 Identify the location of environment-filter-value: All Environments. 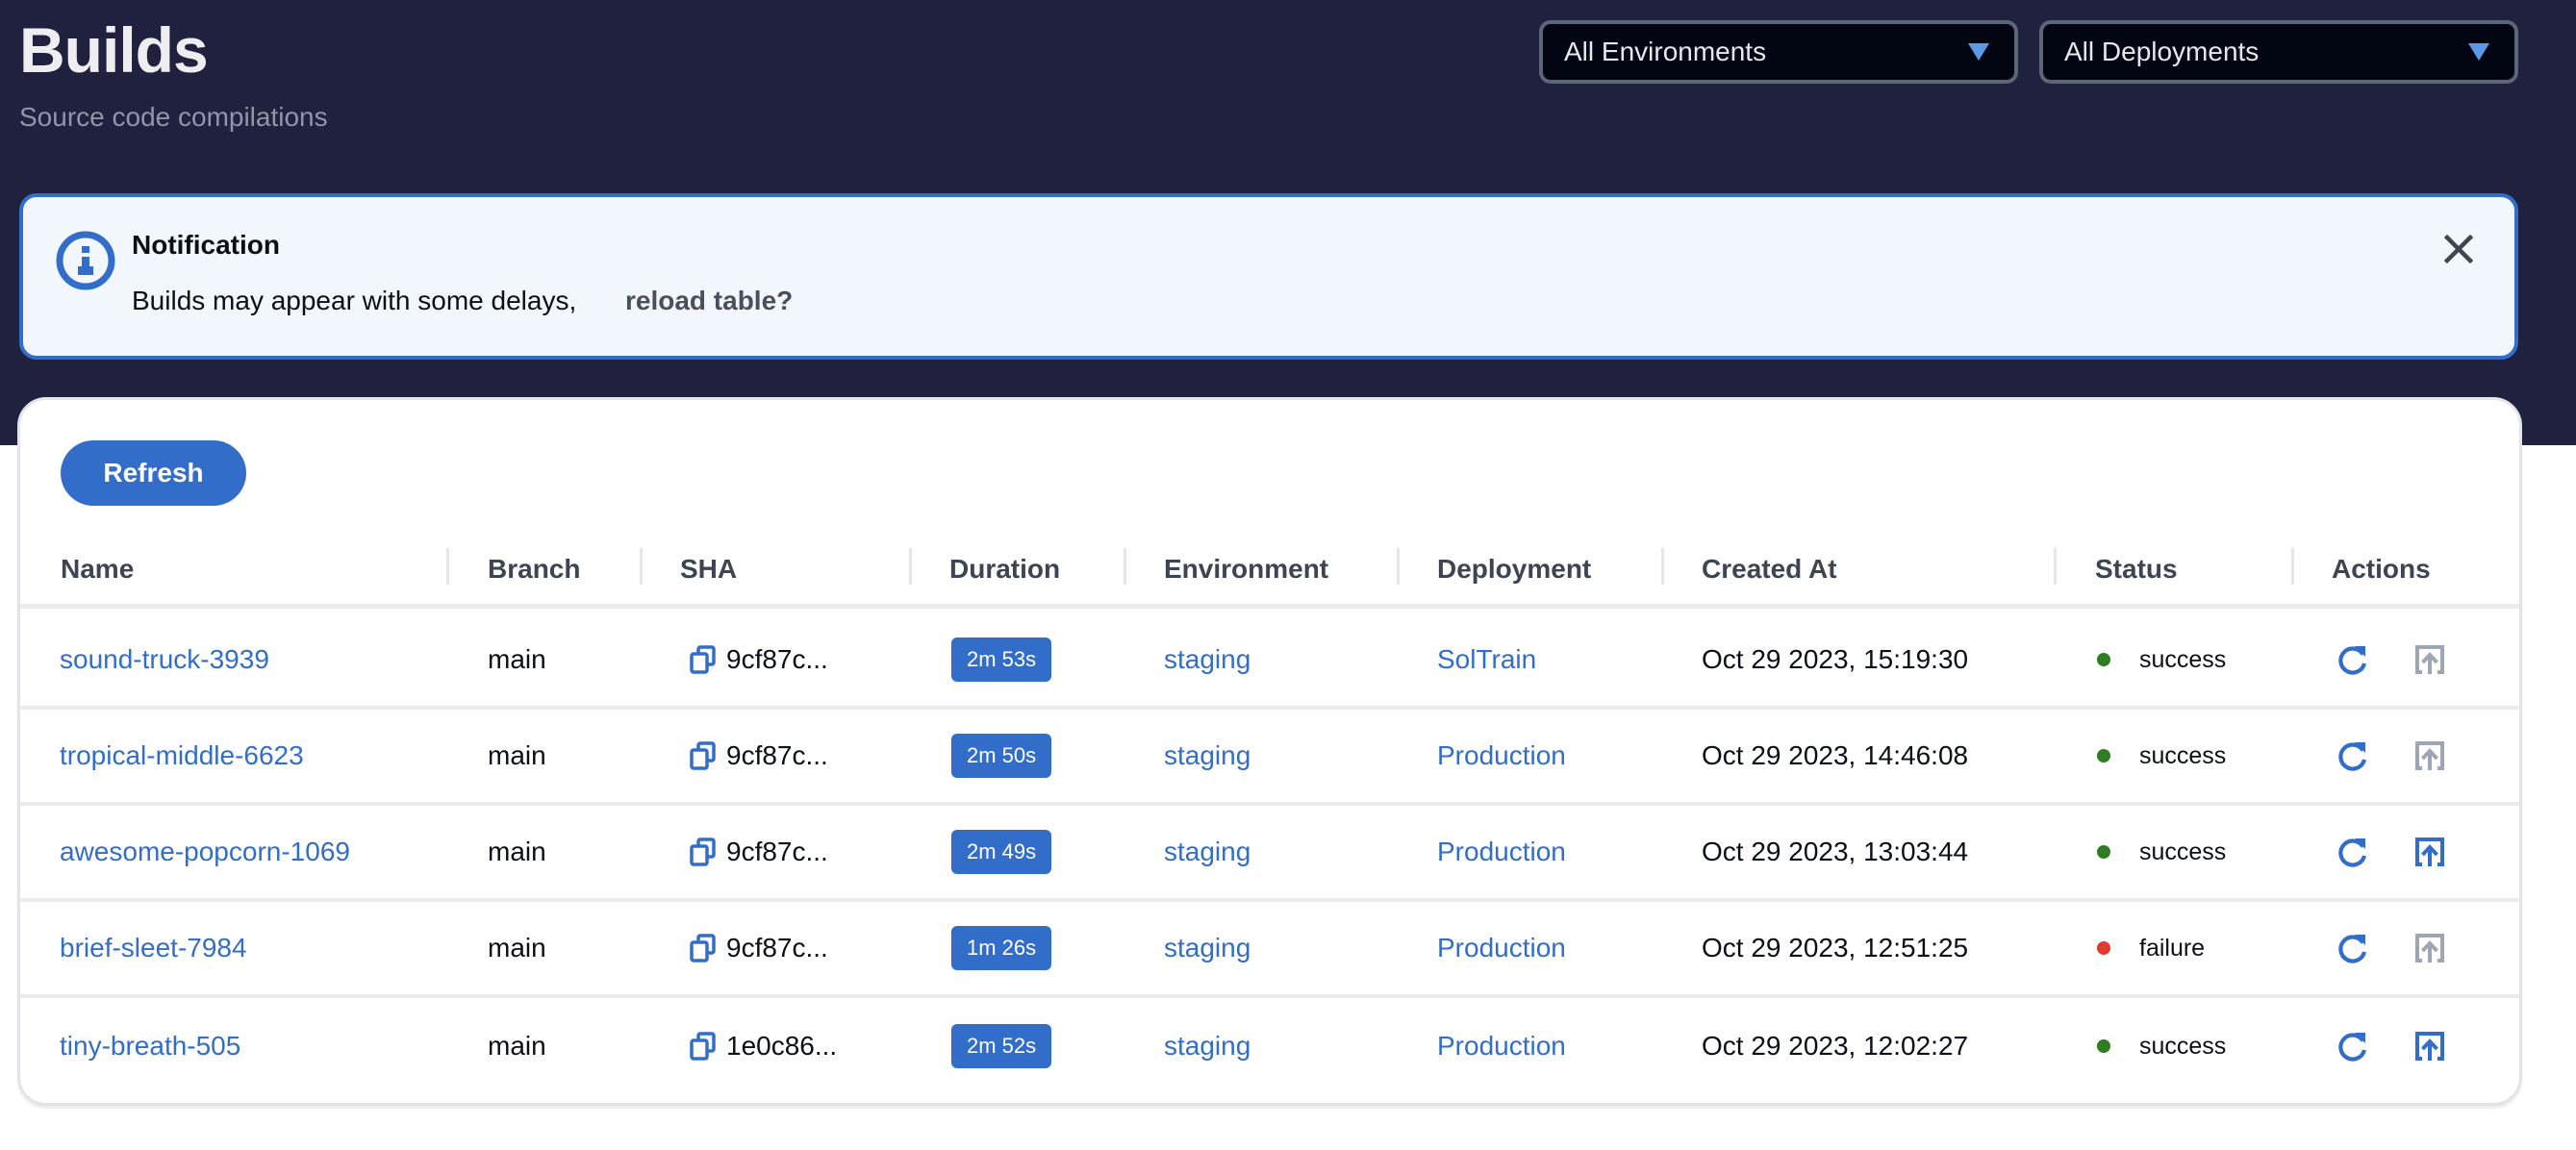
(1665, 52).